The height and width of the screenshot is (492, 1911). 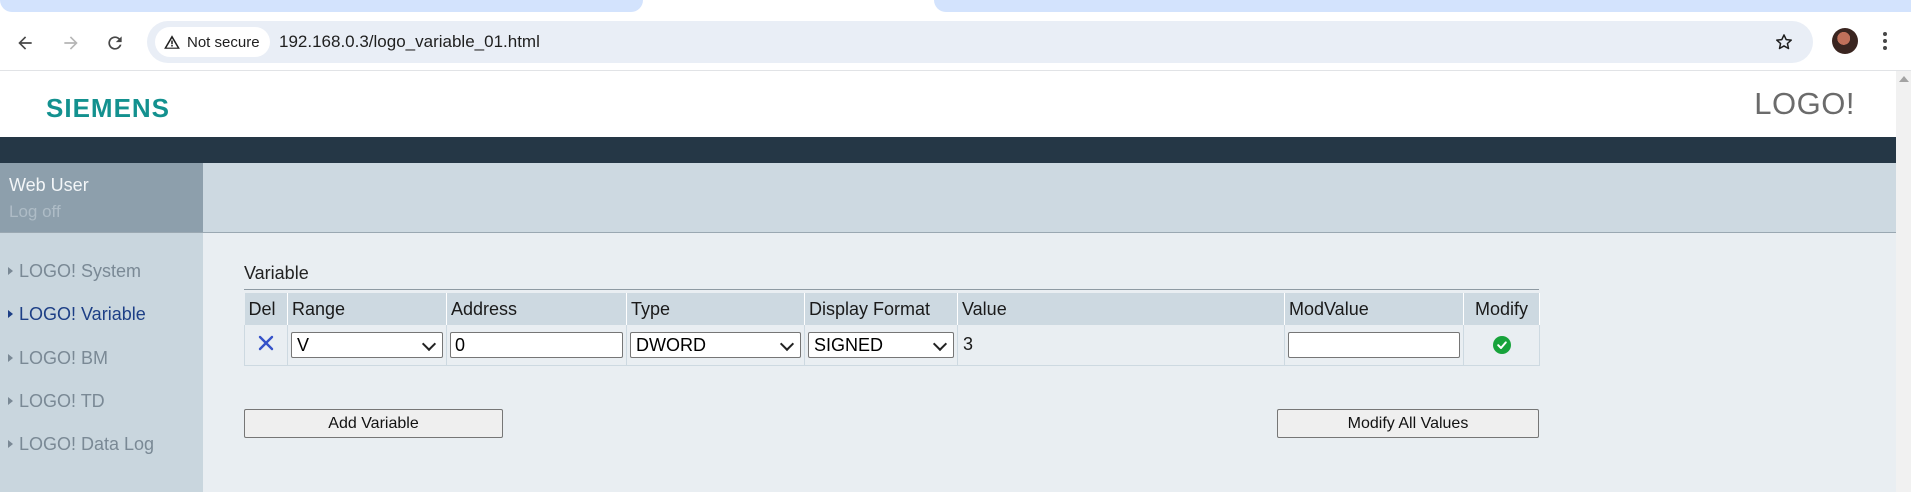 I want to click on user-panel: Web User Log off, so click(x=101, y=197).